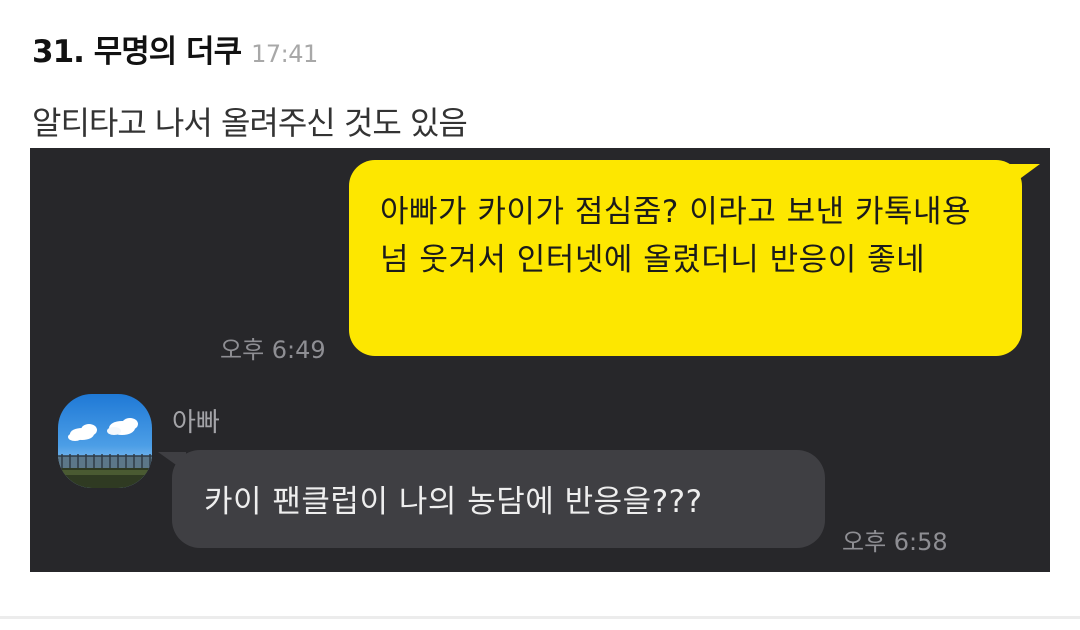 The height and width of the screenshot is (630, 1080). I want to click on sender-name: 아빠, so click(196, 423).